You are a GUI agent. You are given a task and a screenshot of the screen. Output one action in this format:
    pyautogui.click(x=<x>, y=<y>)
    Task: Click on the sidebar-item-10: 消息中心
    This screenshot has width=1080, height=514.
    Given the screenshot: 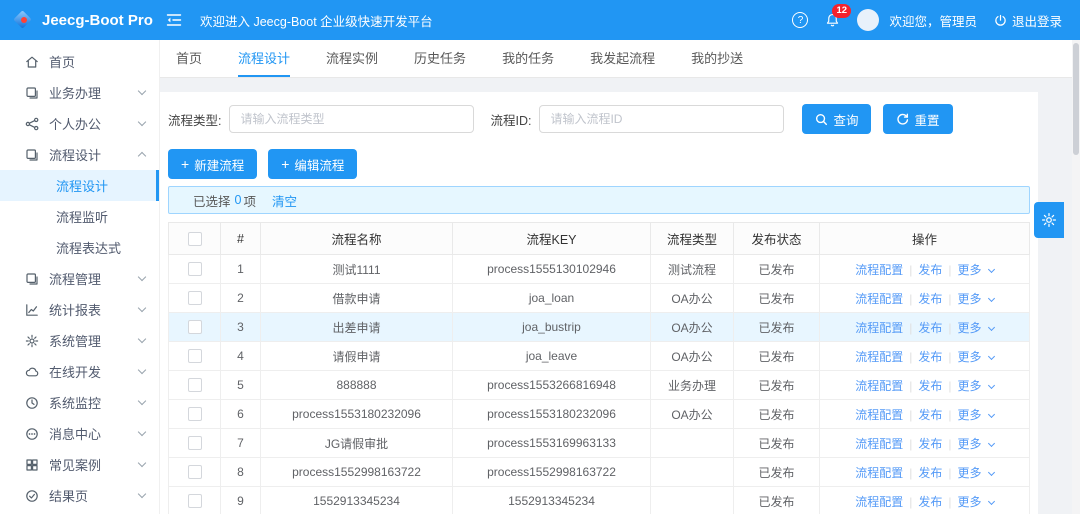 What is the action you would take?
    pyautogui.click(x=79, y=433)
    